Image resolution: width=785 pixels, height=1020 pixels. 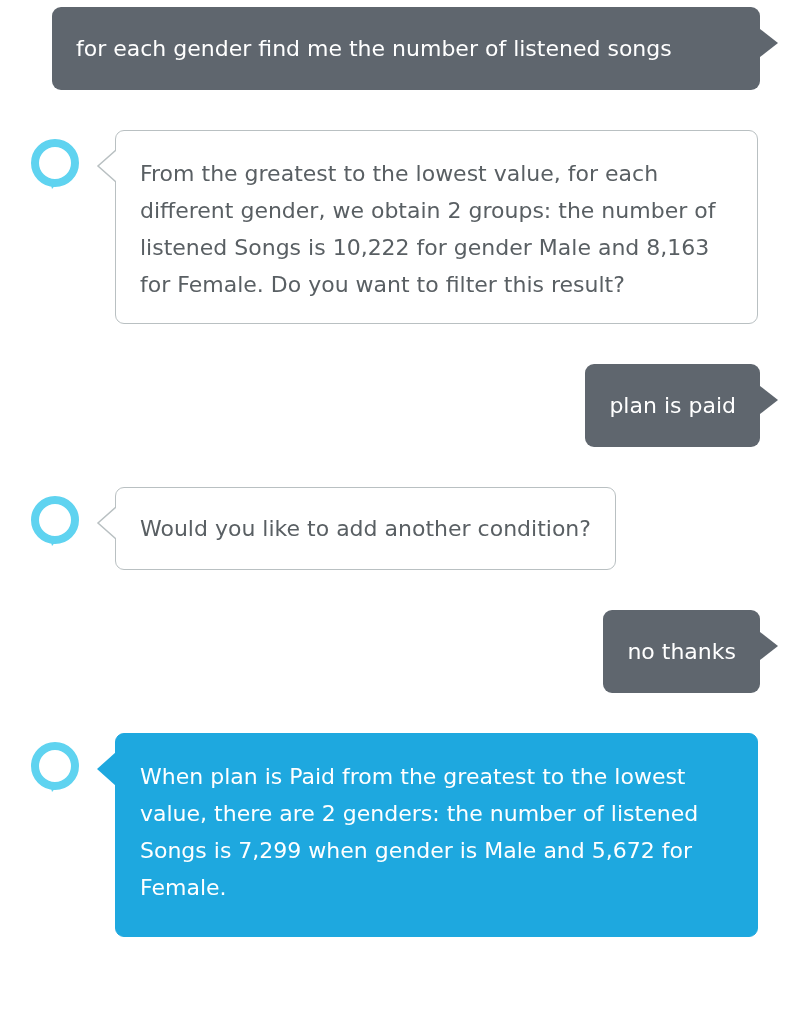 I want to click on user-message: plan is paid, so click(x=672, y=405).